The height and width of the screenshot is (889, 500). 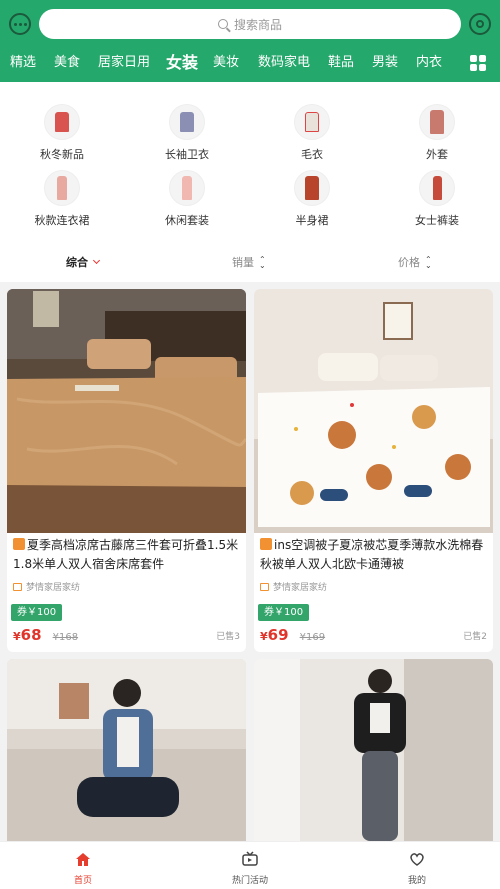 What do you see at coordinates (226, 63) in the screenshot?
I see `tab-beauty: 美妆` at bounding box center [226, 63].